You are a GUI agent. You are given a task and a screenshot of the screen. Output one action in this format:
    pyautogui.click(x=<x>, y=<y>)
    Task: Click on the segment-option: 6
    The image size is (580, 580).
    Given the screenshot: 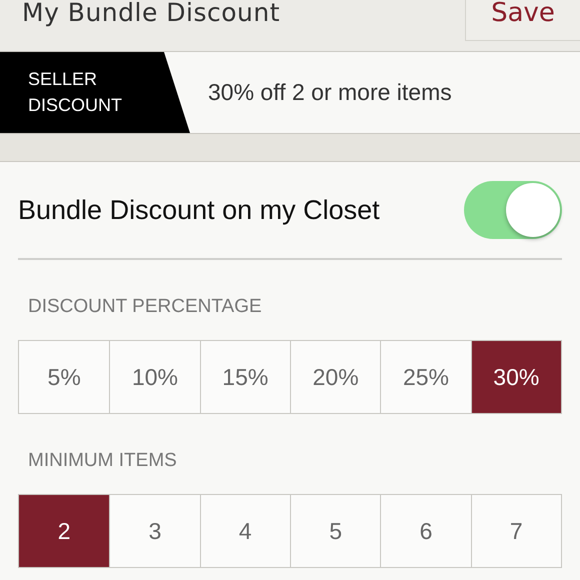 What is the action you would take?
    pyautogui.click(x=425, y=531)
    